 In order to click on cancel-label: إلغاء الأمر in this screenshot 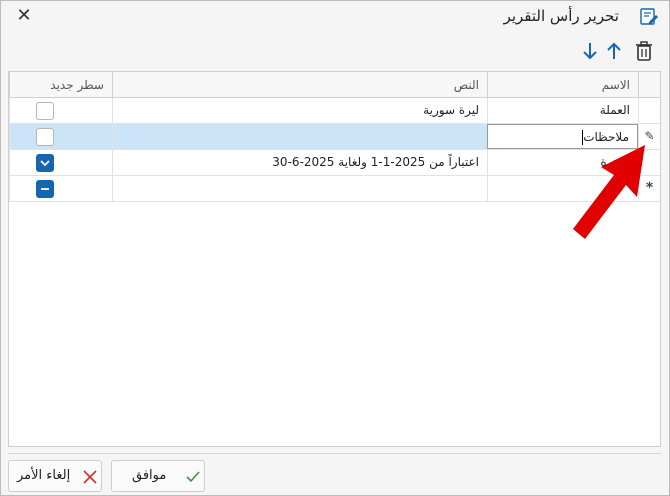, I will do `click(44, 475)`.